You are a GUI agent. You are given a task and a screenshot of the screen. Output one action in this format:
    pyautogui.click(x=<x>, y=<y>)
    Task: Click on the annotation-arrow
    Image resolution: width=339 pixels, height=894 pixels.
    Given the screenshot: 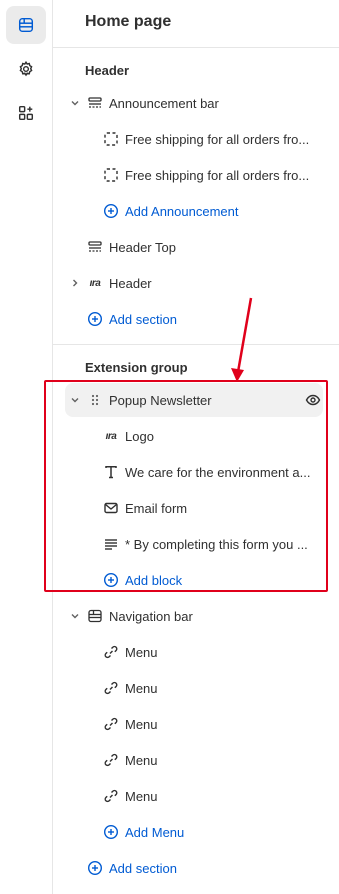 What is the action you would take?
    pyautogui.click(x=242, y=339)
    